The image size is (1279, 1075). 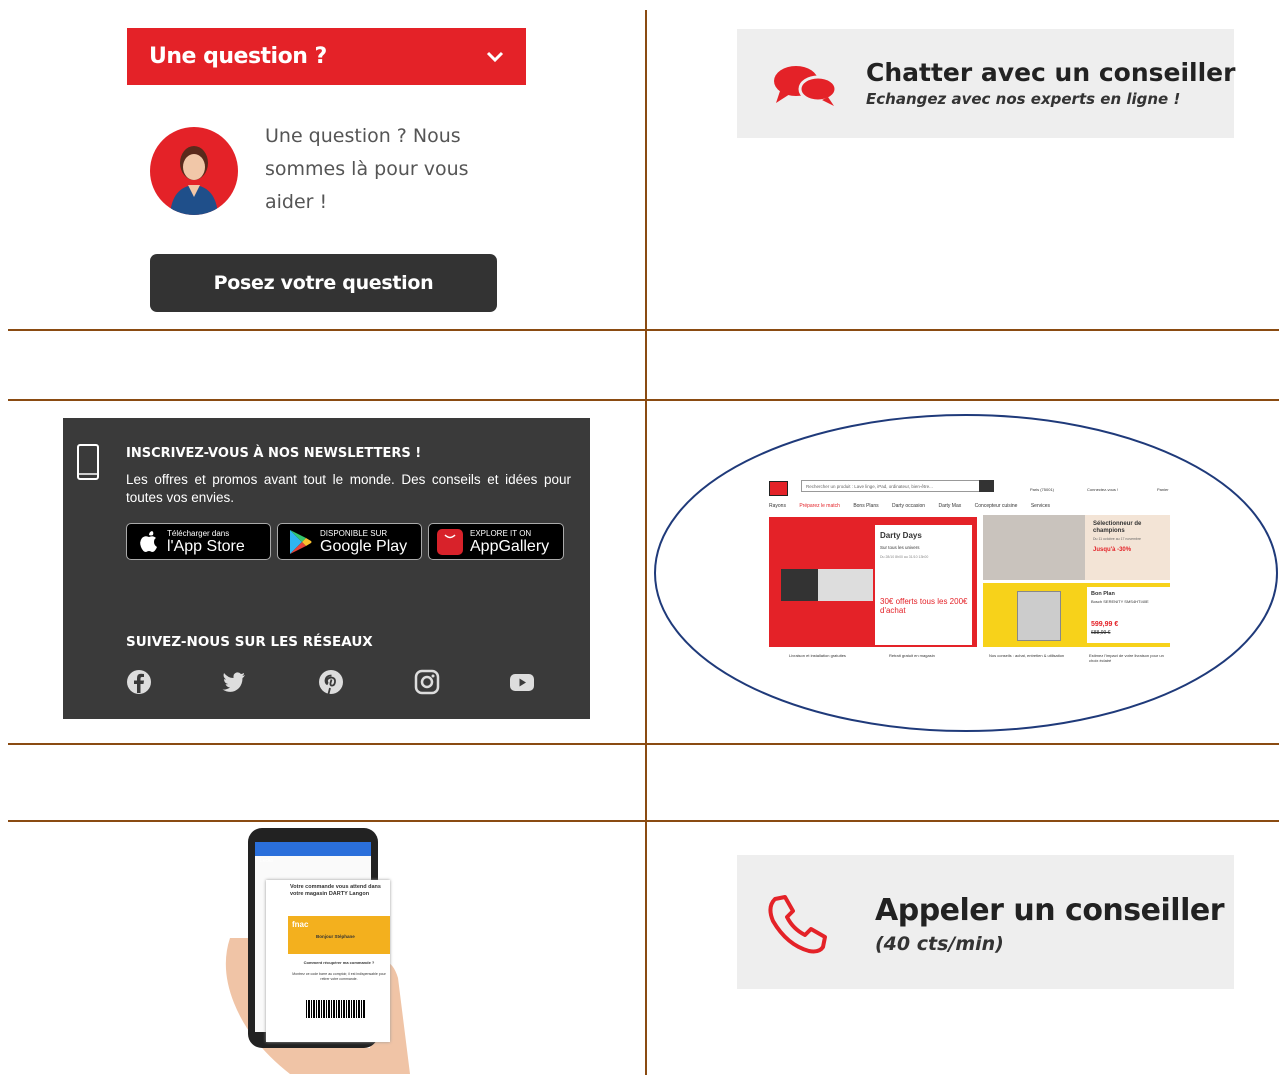 What do you see at coordinates (139, 682) in the screenshot?
I see `facebook-icon` at bounding box center [139, 682].